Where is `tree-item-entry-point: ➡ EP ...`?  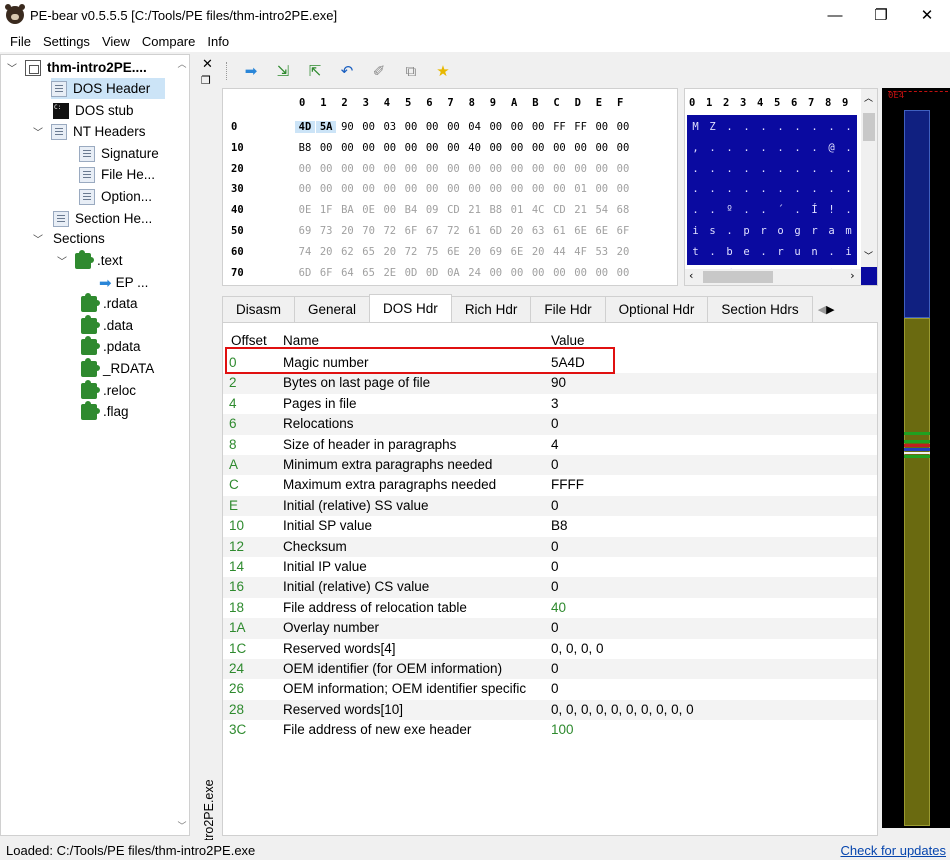 tree-item-entry-point: ➡ EP ... is located at coordinates (123, 282).